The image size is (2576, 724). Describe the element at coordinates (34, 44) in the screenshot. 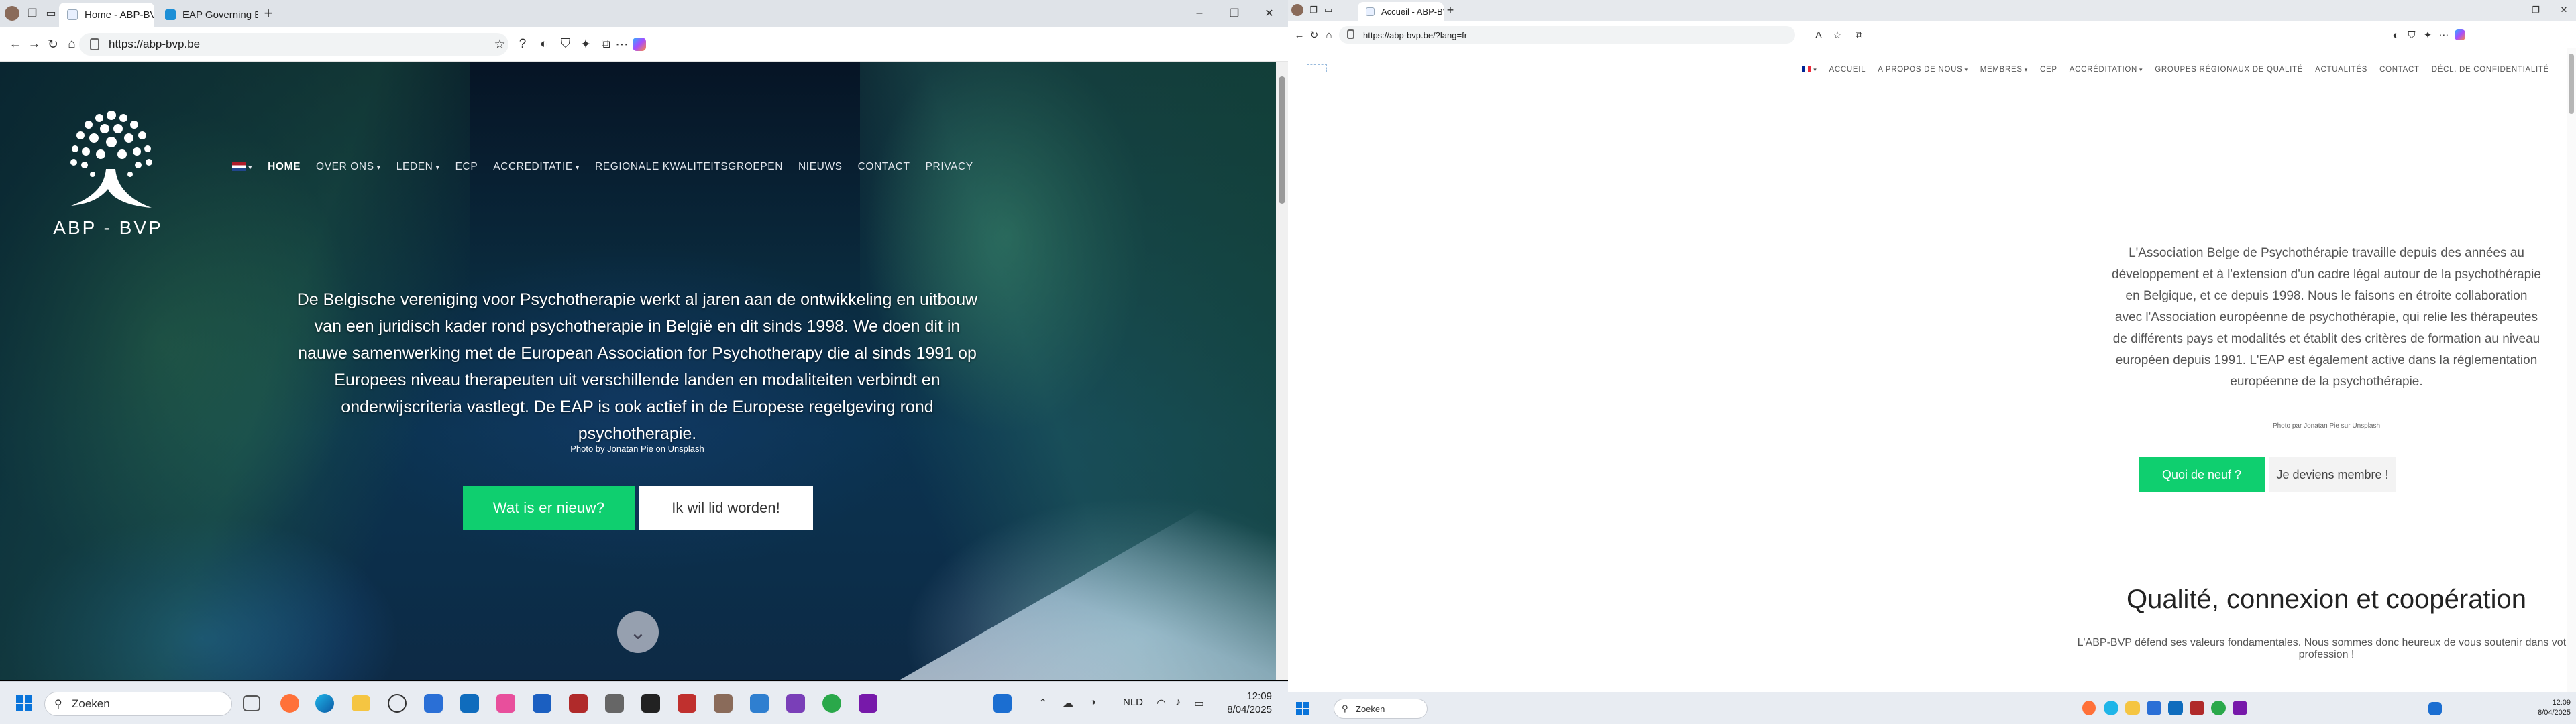

I see `forward-icon: →` at that location.